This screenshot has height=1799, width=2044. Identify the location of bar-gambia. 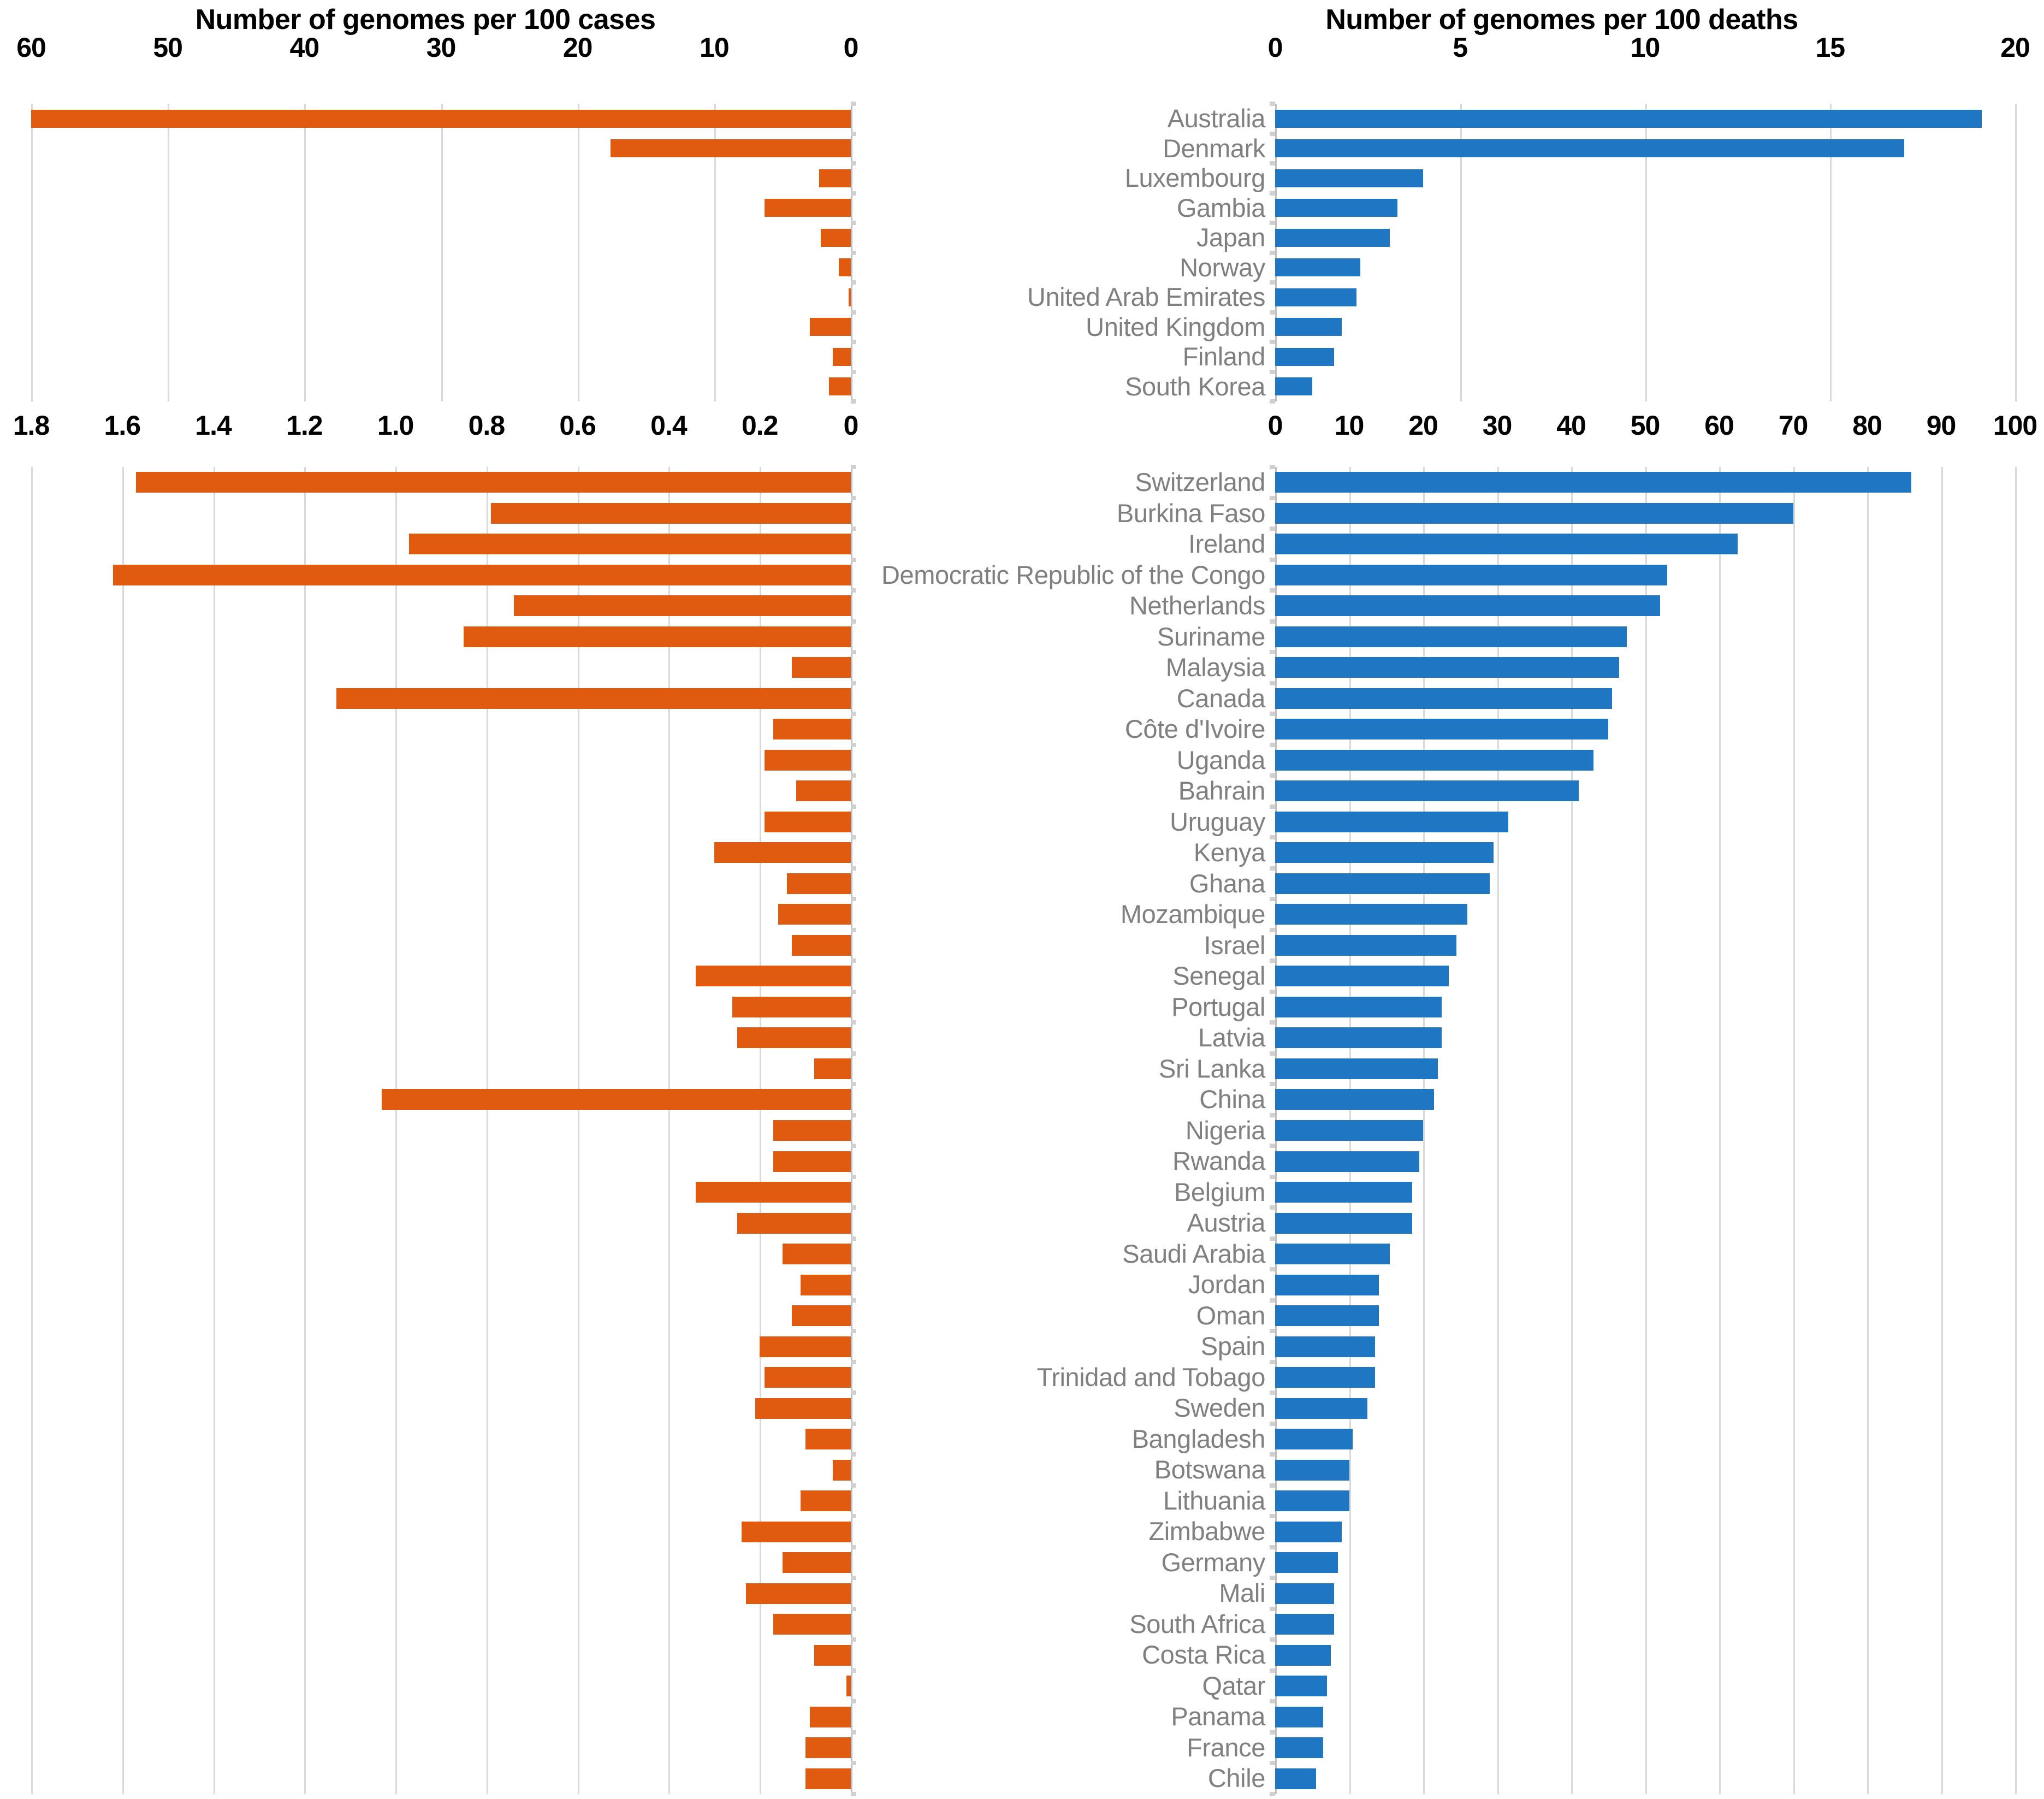
(808, 208).